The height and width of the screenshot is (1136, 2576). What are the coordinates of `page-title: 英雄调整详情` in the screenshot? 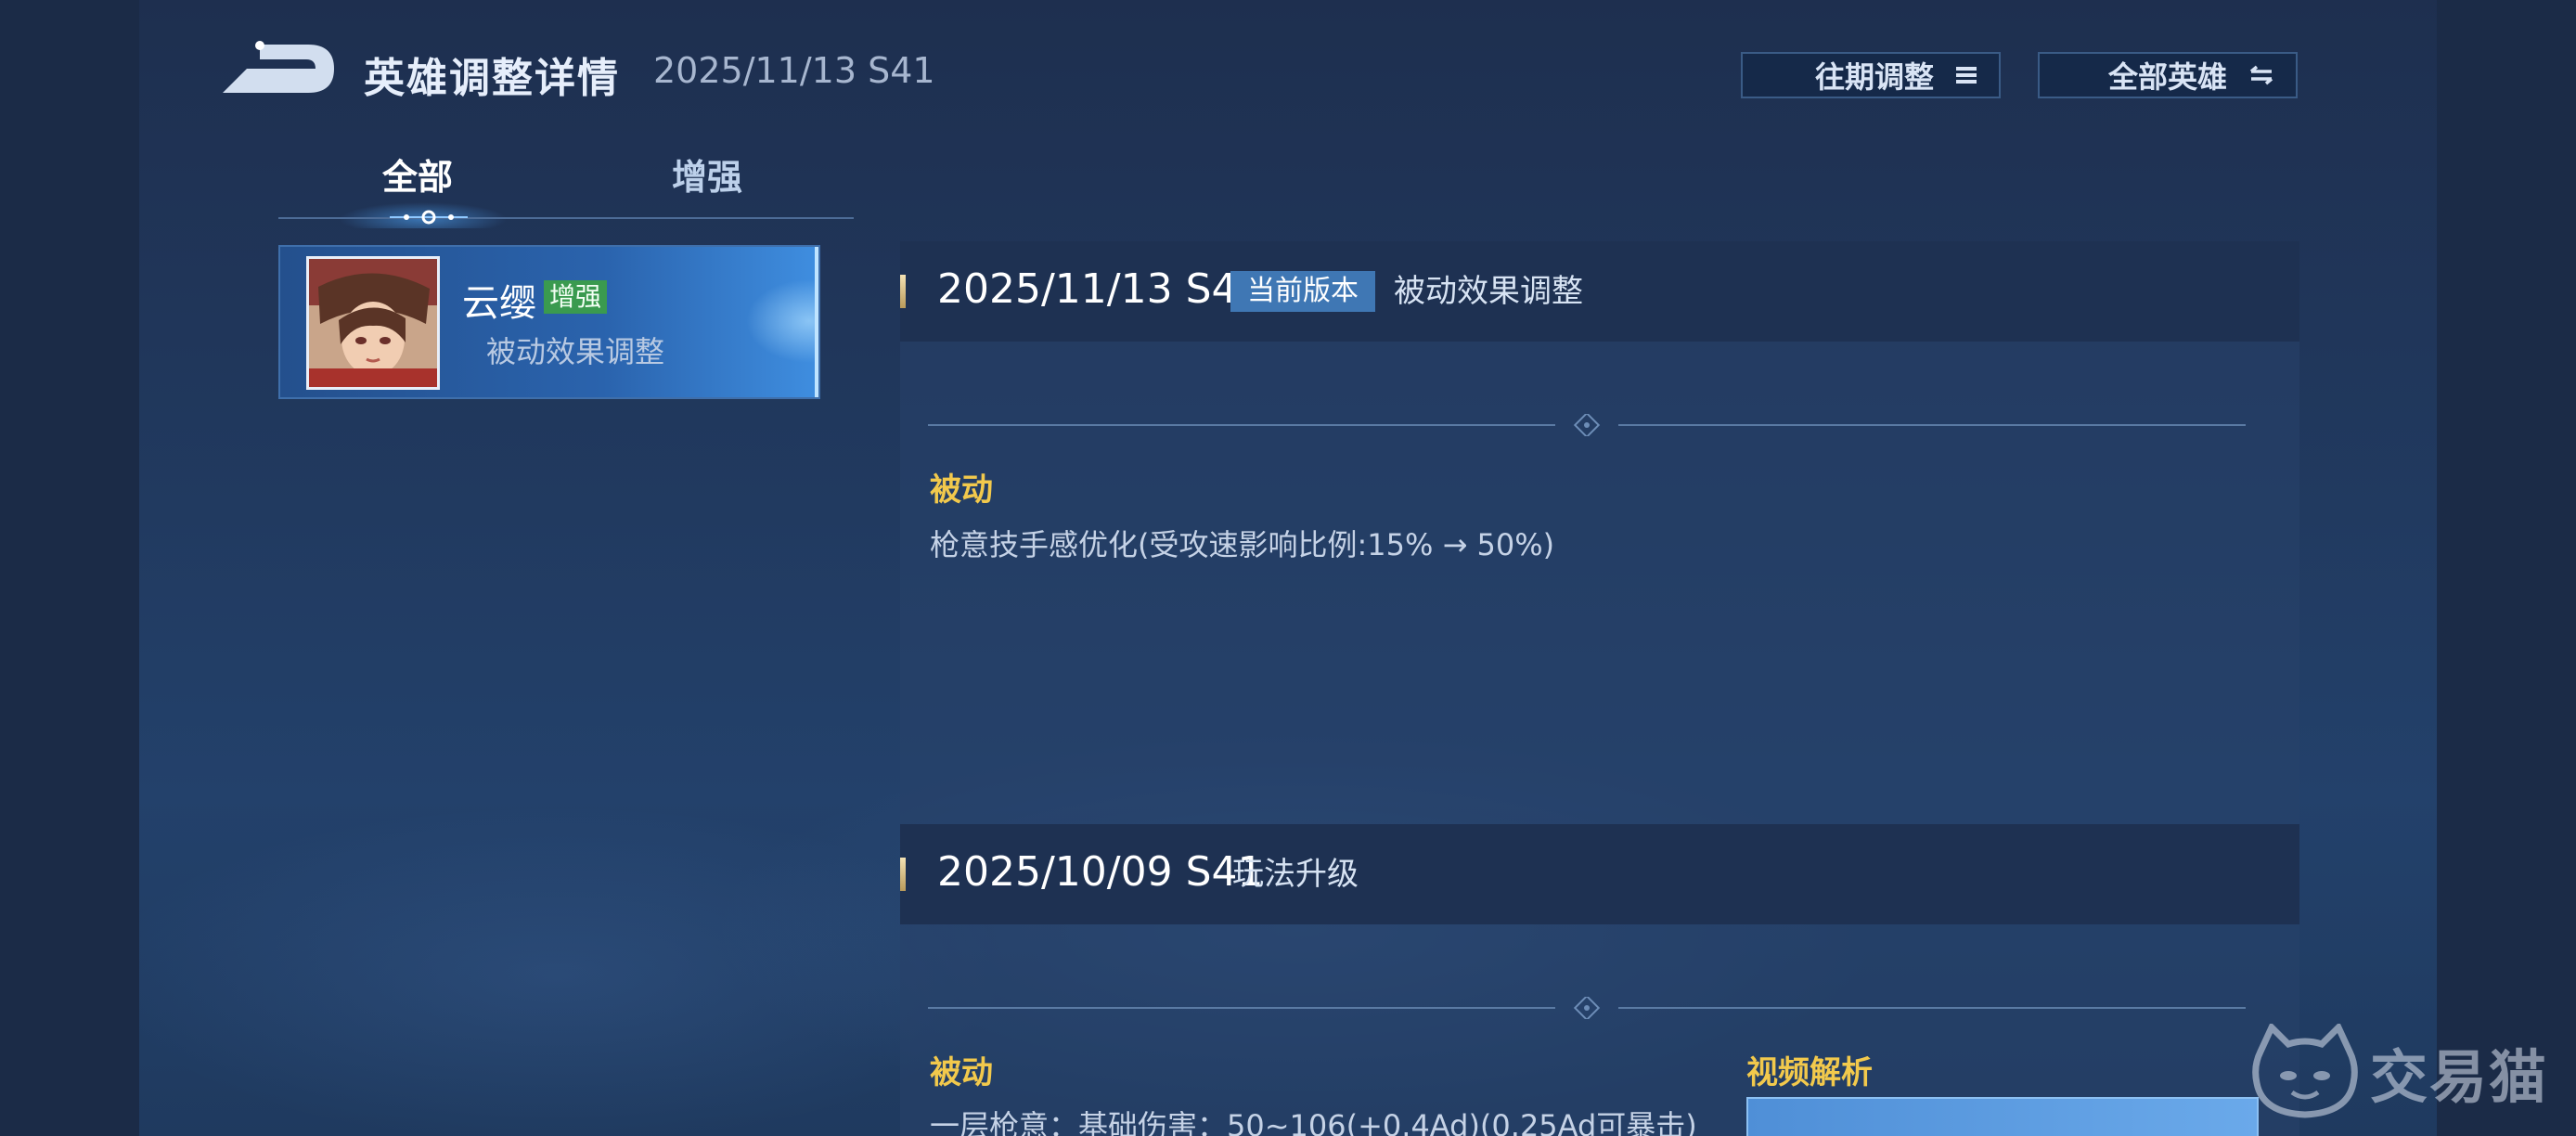 It's located at (492, 78).